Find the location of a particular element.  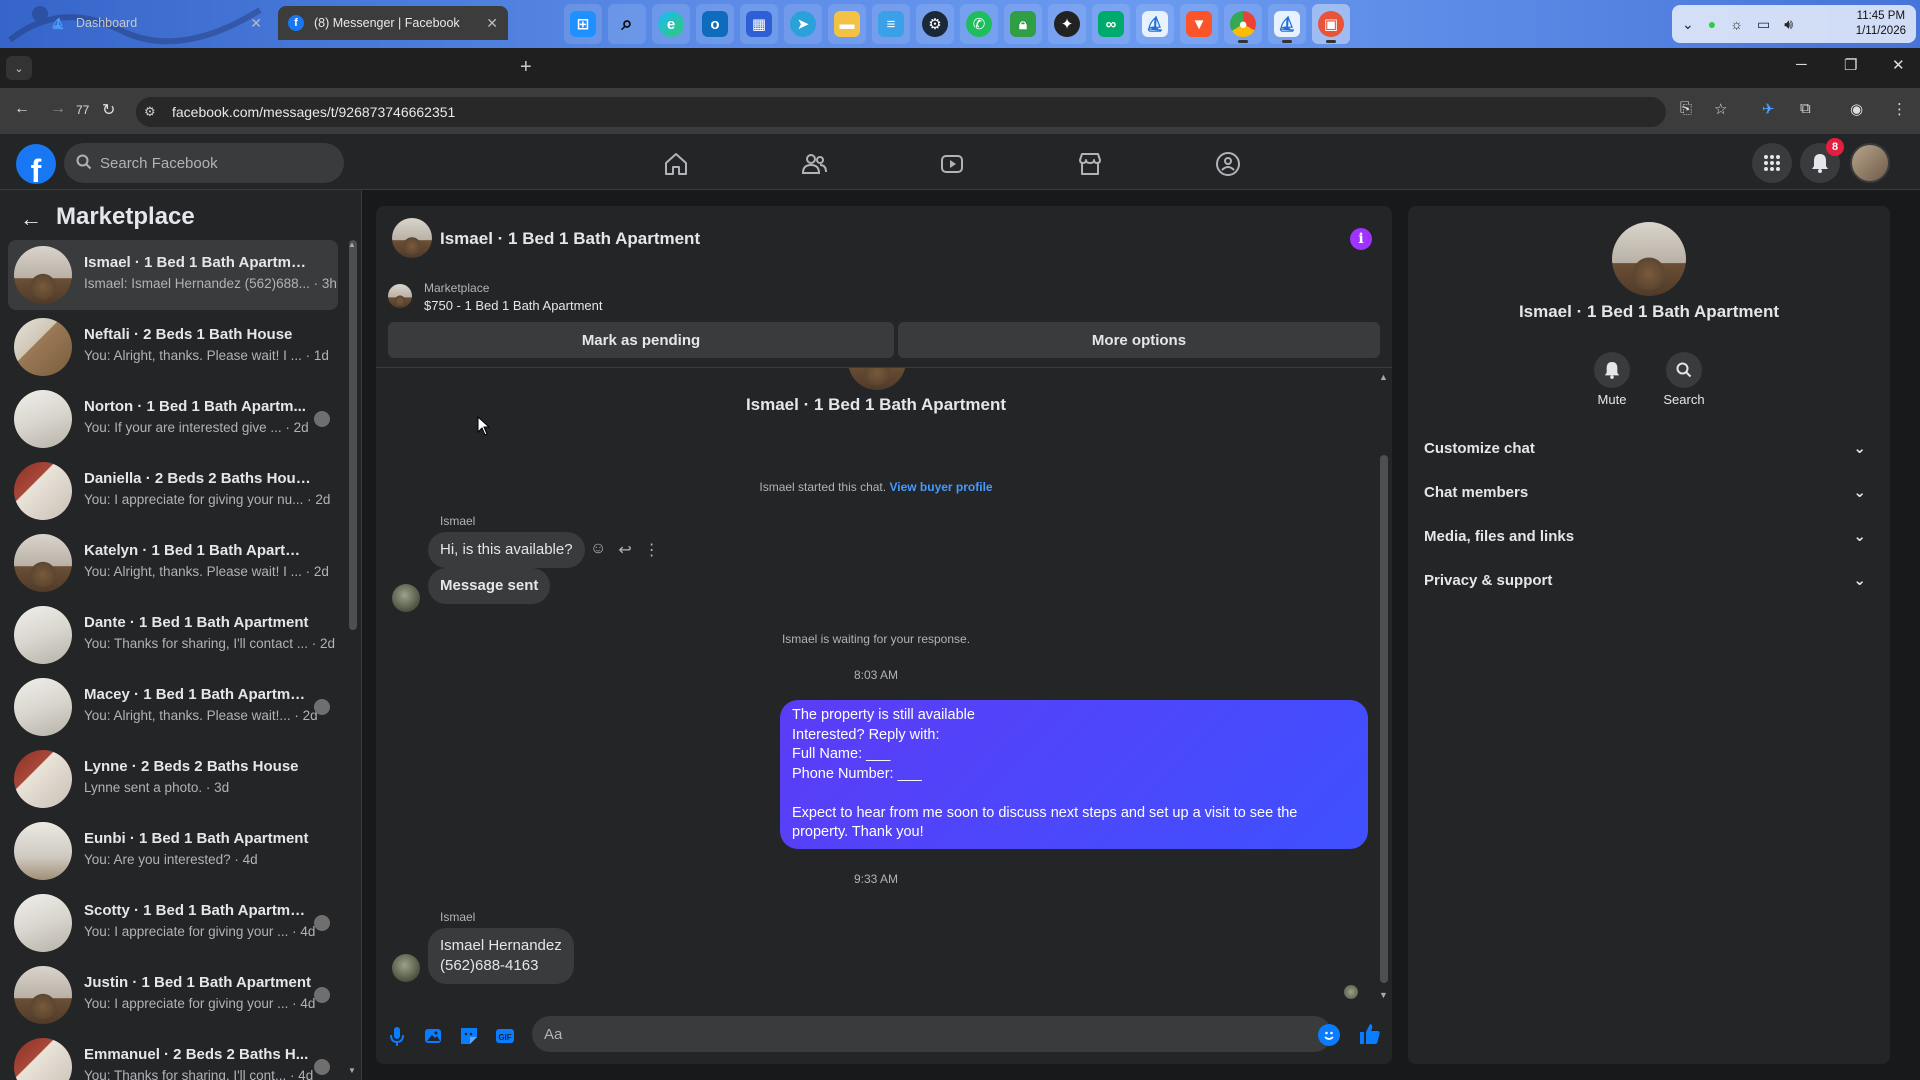

lightbulb-app-icon: ✦ is located at coordinates (1067, 24).